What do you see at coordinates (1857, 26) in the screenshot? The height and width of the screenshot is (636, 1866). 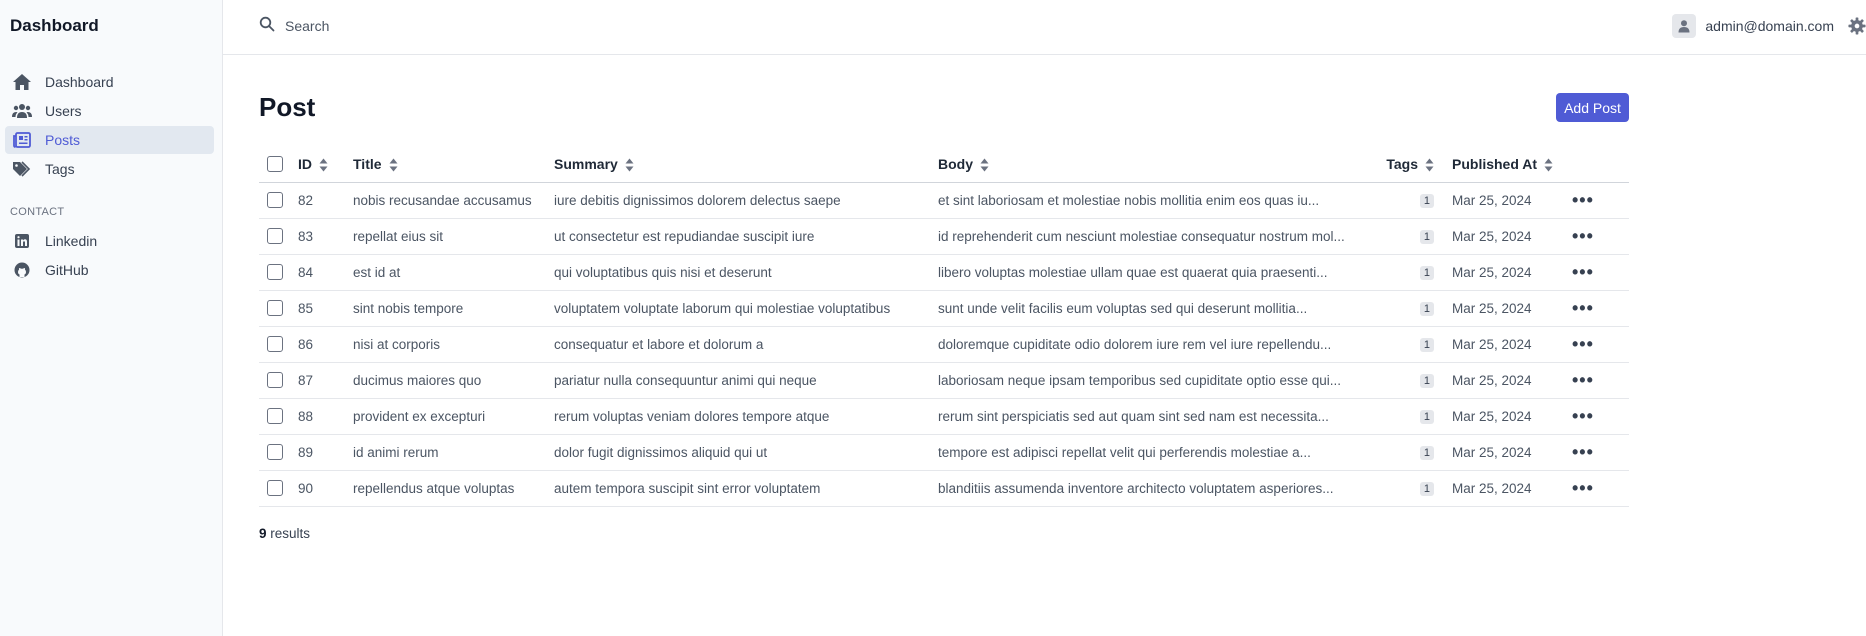 I see `gear-icon` at bounding box center [1857, 26].